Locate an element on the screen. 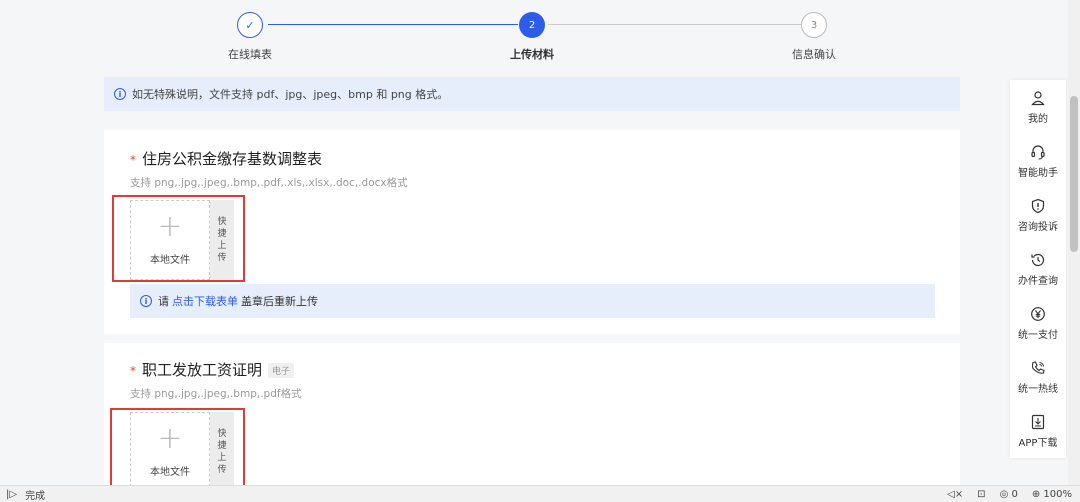 The image size is (1080, 502). sidebar-item-label: 办件查询 is located at coordinates (1038, 281).